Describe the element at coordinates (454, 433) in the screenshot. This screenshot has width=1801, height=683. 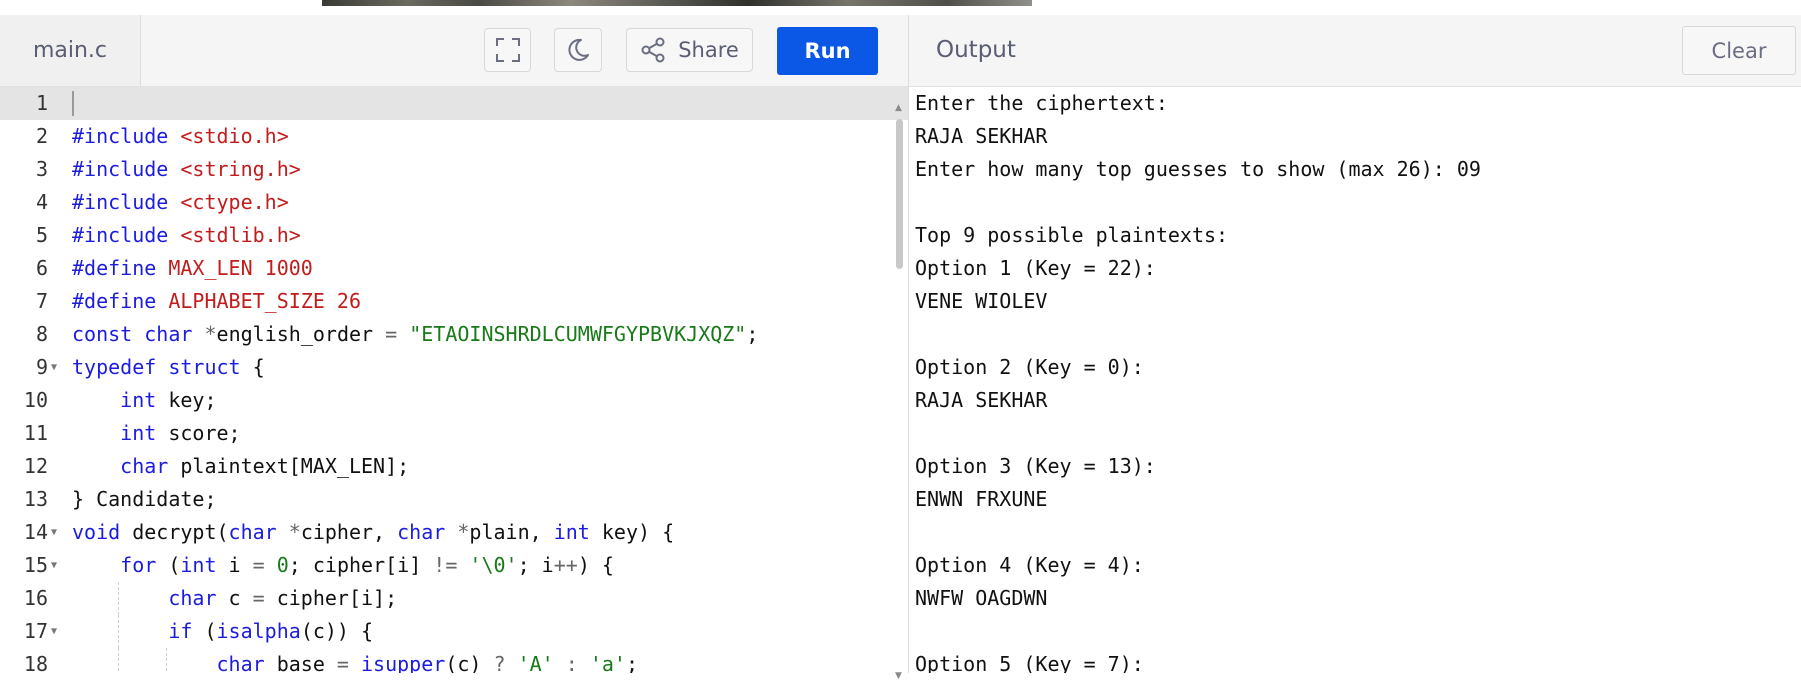
I see `code-line: 11 int score;` at that location.